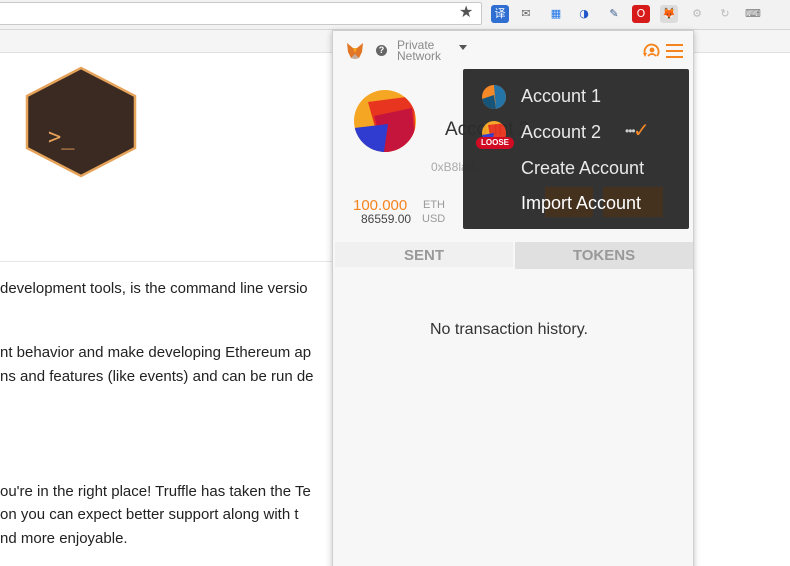 This screenshot has height=566, width=790. I want to click on network-selector: Private Network, so click(419, 51).